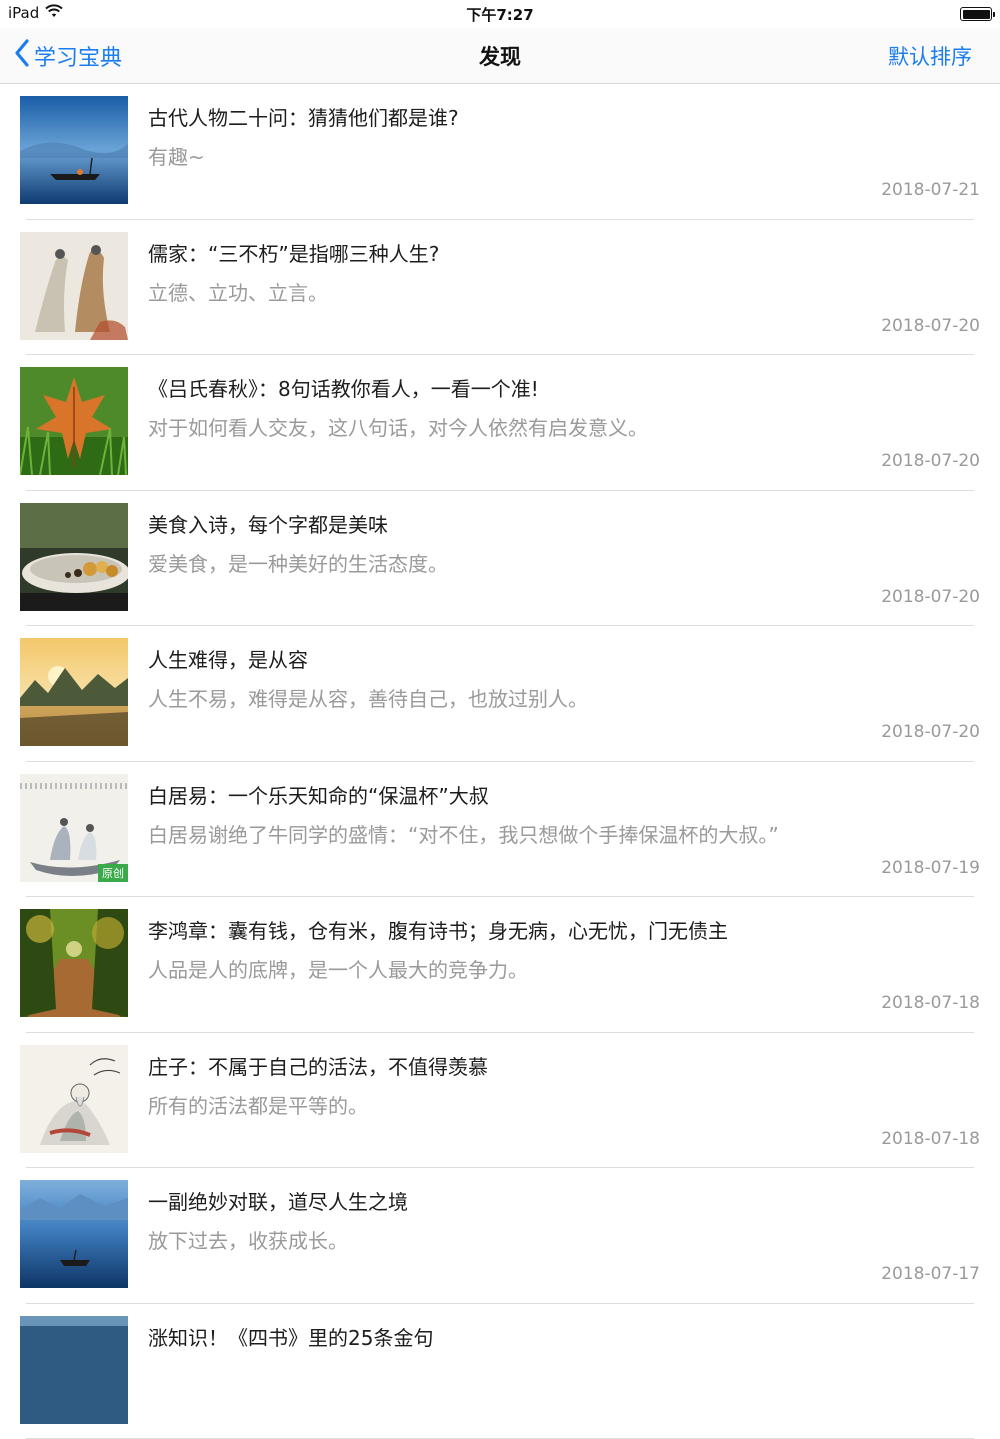 This screenshot has height=1439, width=1000. I want to click on article-item: 人生难得，是从容人生不易，难得是从容，善待自己，也放过别人。 2018-07-20, so click(500, 694).